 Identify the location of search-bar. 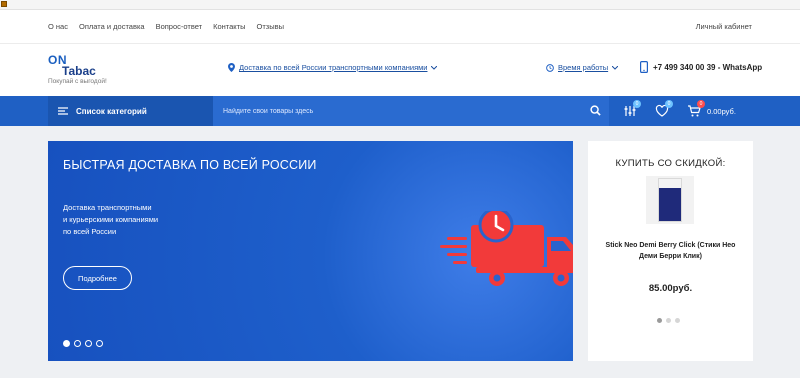
(411, 111).